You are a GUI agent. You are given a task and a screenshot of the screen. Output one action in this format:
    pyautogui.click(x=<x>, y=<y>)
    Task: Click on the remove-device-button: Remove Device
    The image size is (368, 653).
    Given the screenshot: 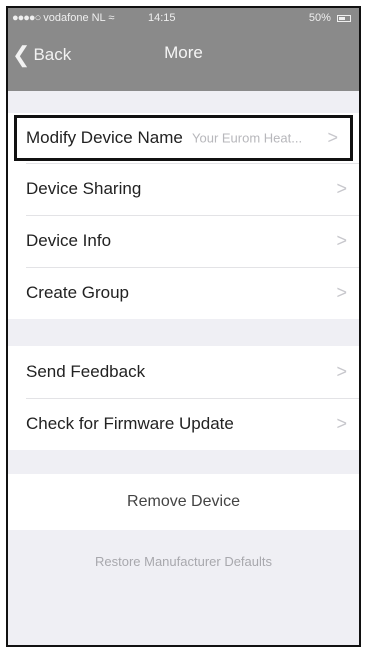 What is the action you would take?
    pyautogui.click(x=183, y=502)
    